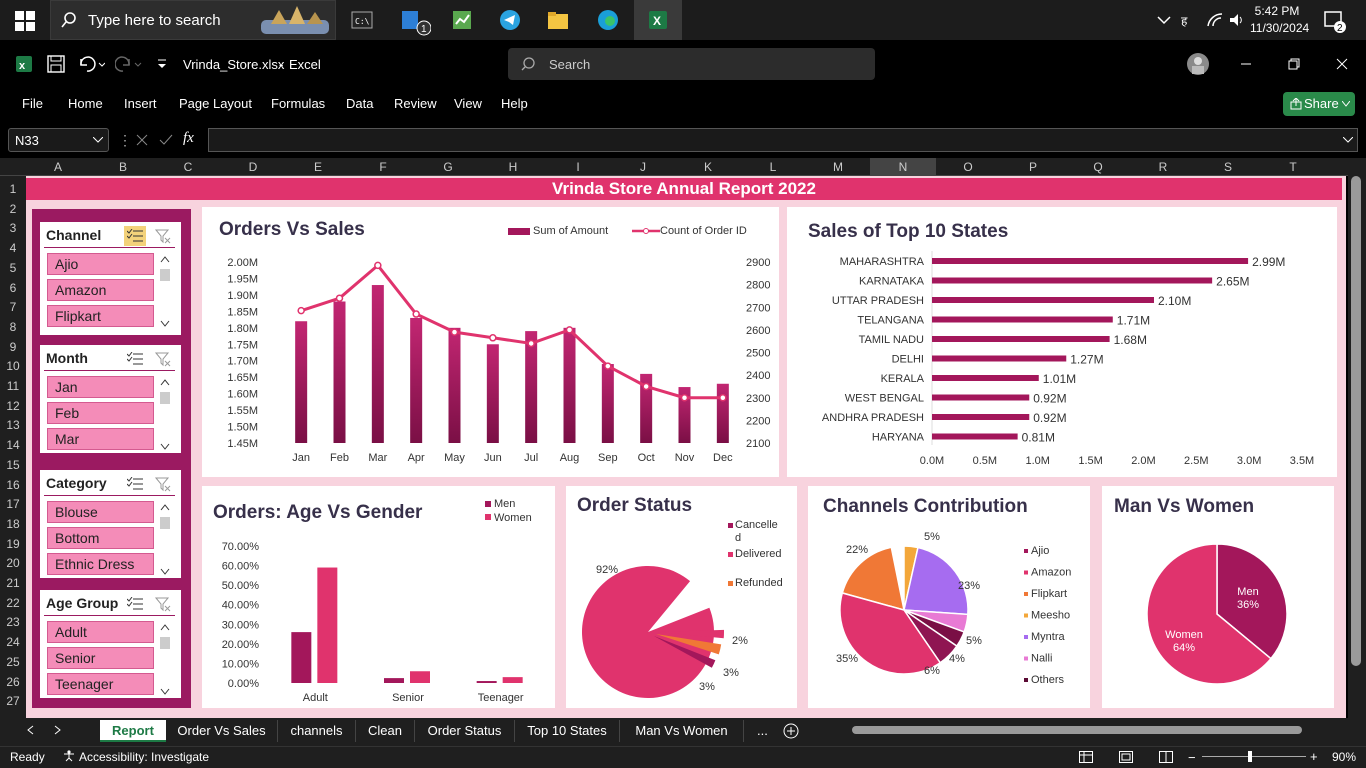 The width and height of the screenshot is (1366, 768). I want to click on column-header: J, so click(643, 167).